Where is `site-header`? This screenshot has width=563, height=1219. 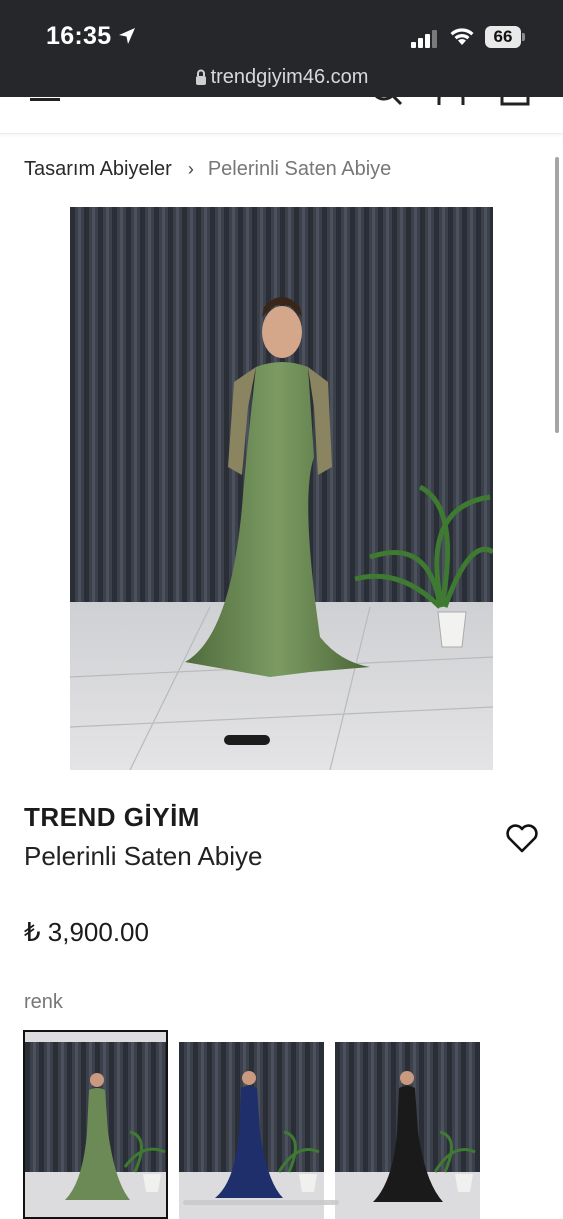 site-header is located at coordinates (281, 115).